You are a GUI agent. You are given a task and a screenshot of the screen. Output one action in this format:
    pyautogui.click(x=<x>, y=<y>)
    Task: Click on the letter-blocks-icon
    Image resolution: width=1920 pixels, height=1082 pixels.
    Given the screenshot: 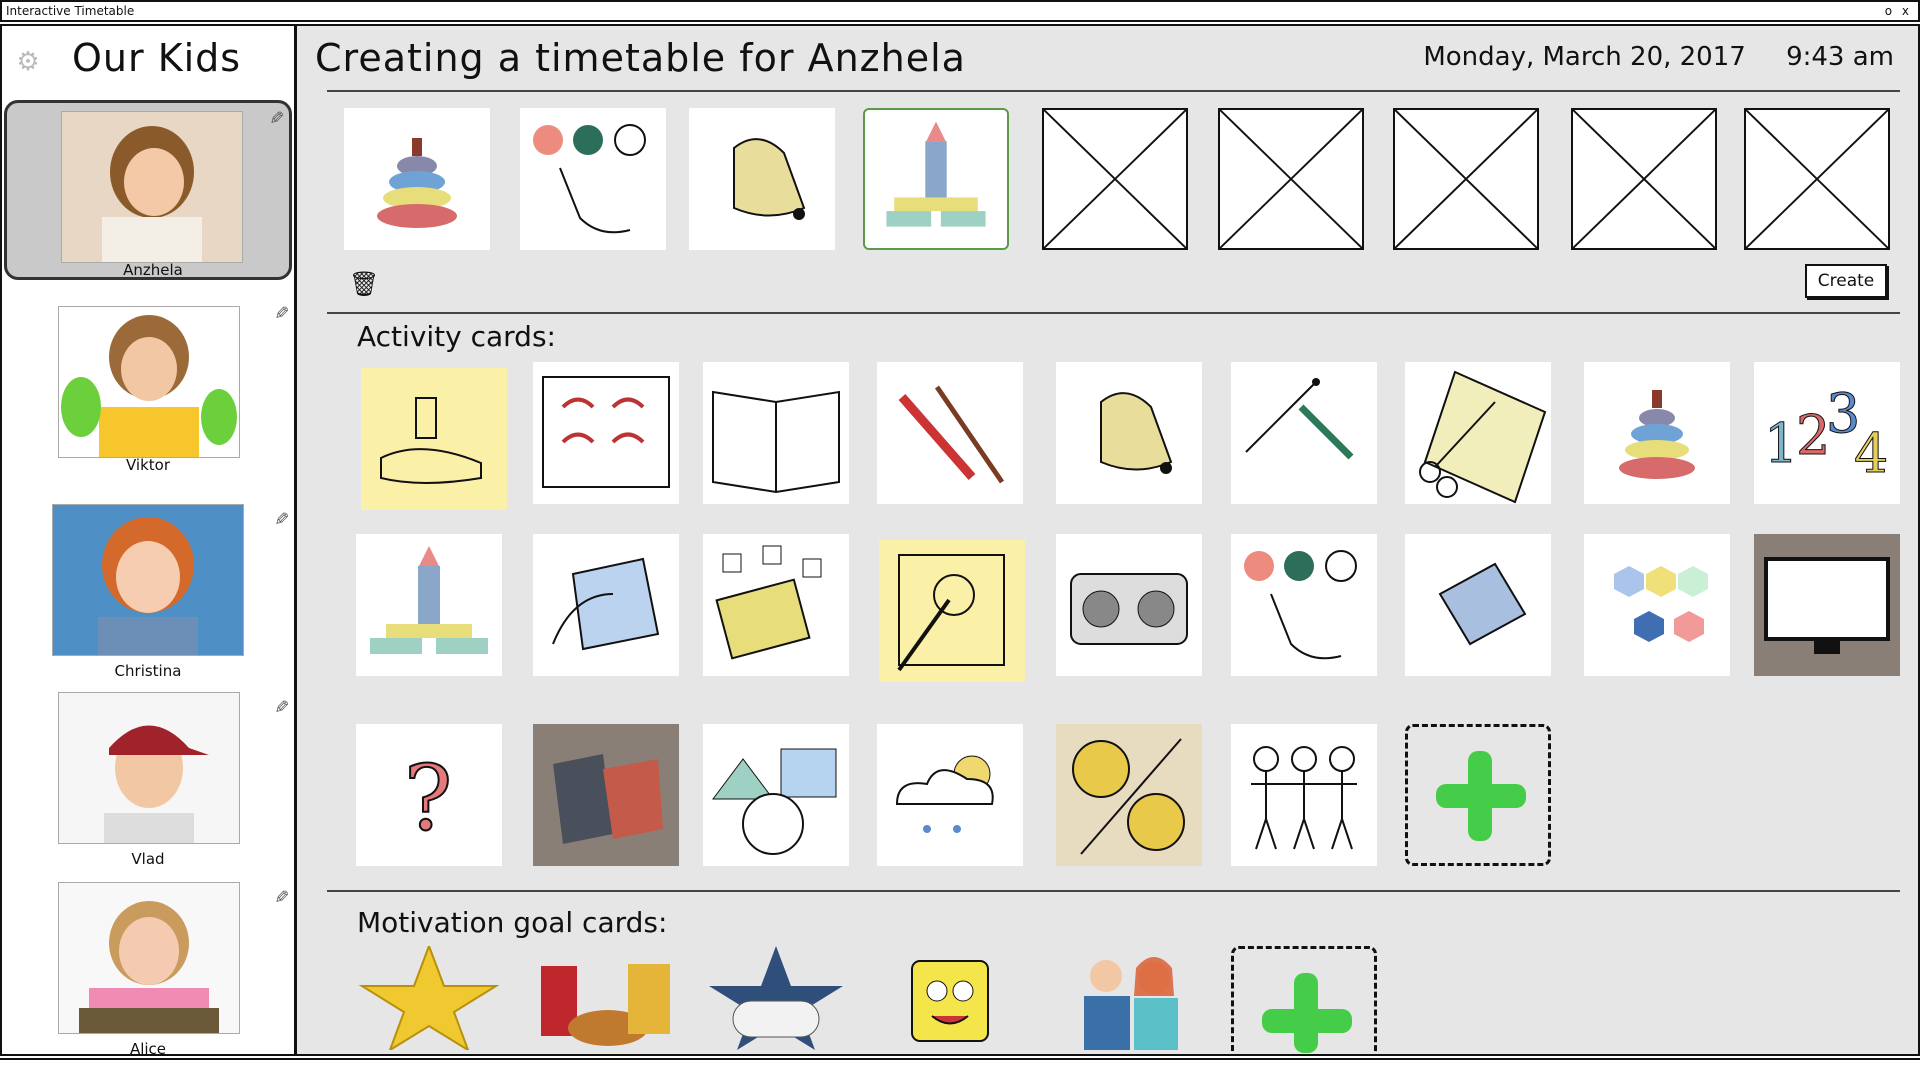 What is the action you would take?
    pyautogui.click(x=768, y=602)
    